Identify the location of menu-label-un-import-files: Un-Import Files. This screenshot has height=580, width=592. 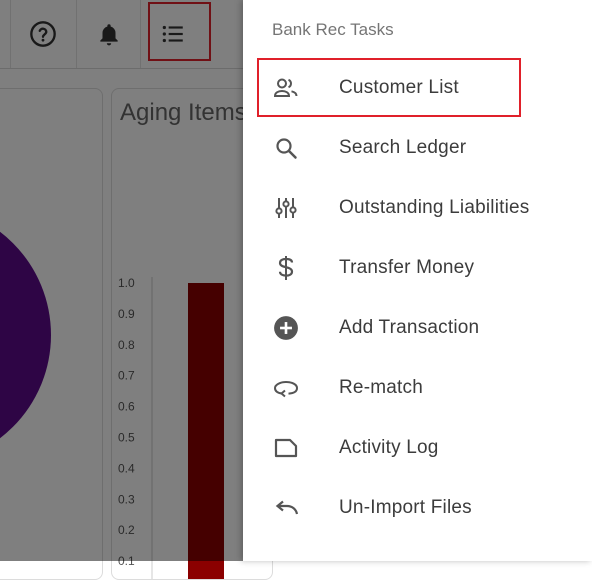
(405, 507).